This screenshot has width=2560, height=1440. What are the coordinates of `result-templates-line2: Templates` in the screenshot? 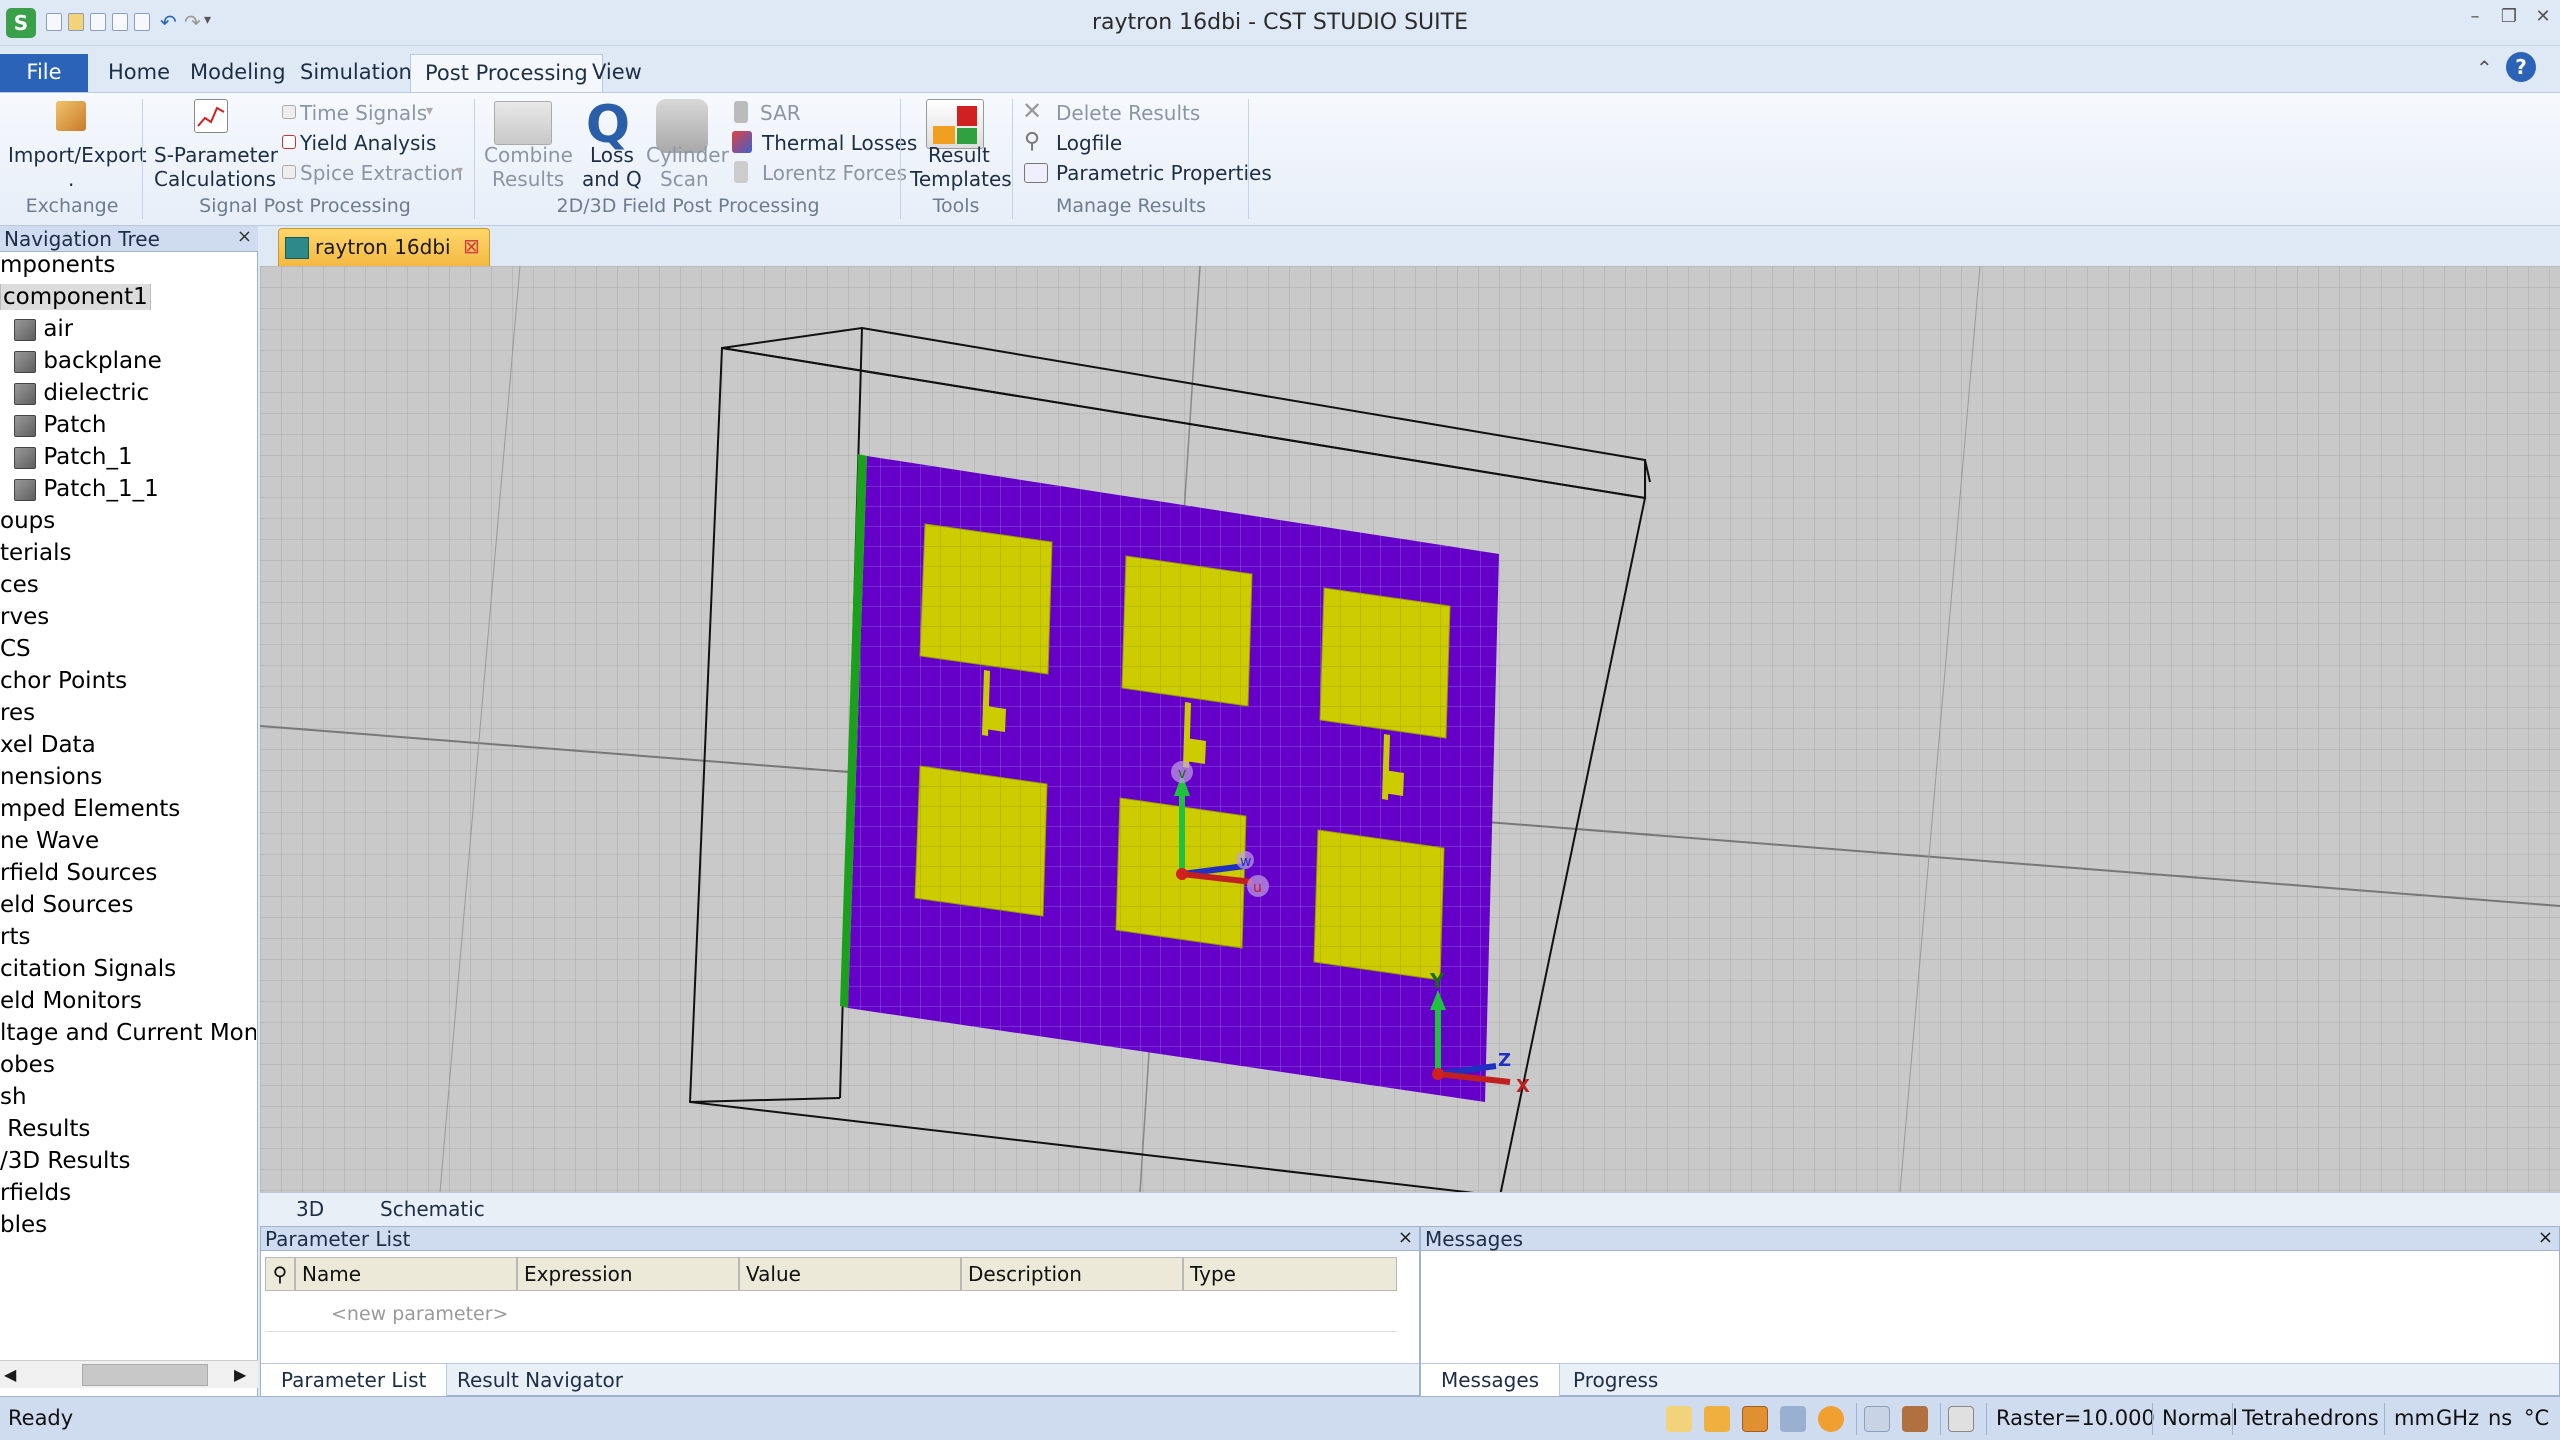 It's located at (961, 179).